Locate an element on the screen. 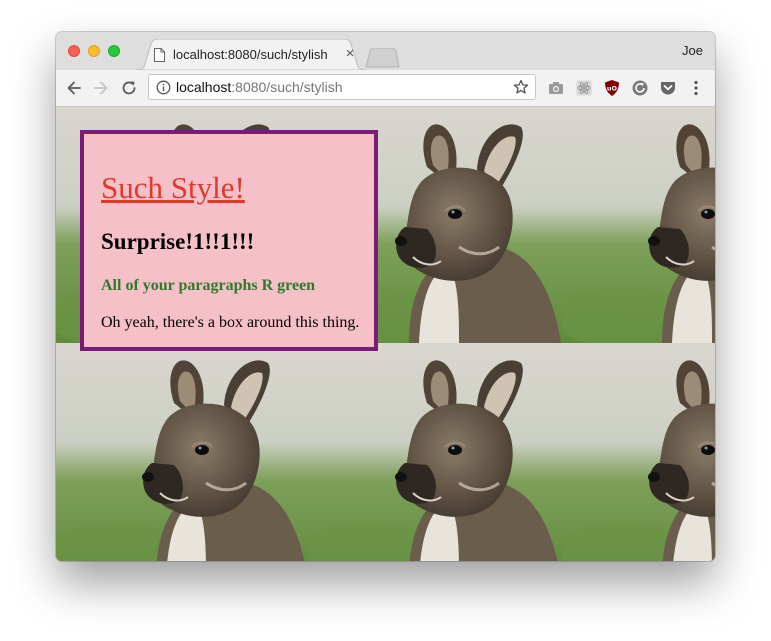 The width and height of the screenshot is (771, 641). tab-title: localhost:8080/such/stylish is located at coordinates (250, 54).